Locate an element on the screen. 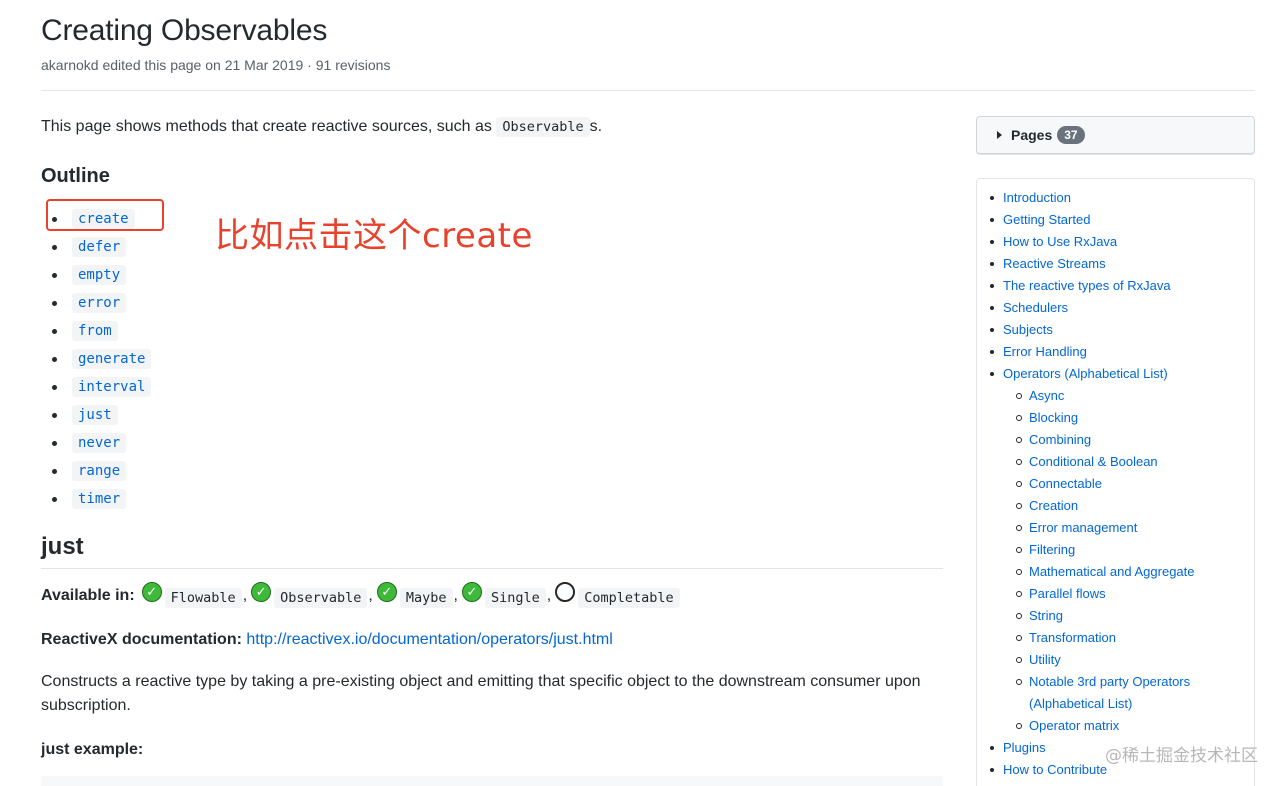 This screenshot has height=786, width=1280. toc-link: Schedulers is located at coordinates (1035, 307).